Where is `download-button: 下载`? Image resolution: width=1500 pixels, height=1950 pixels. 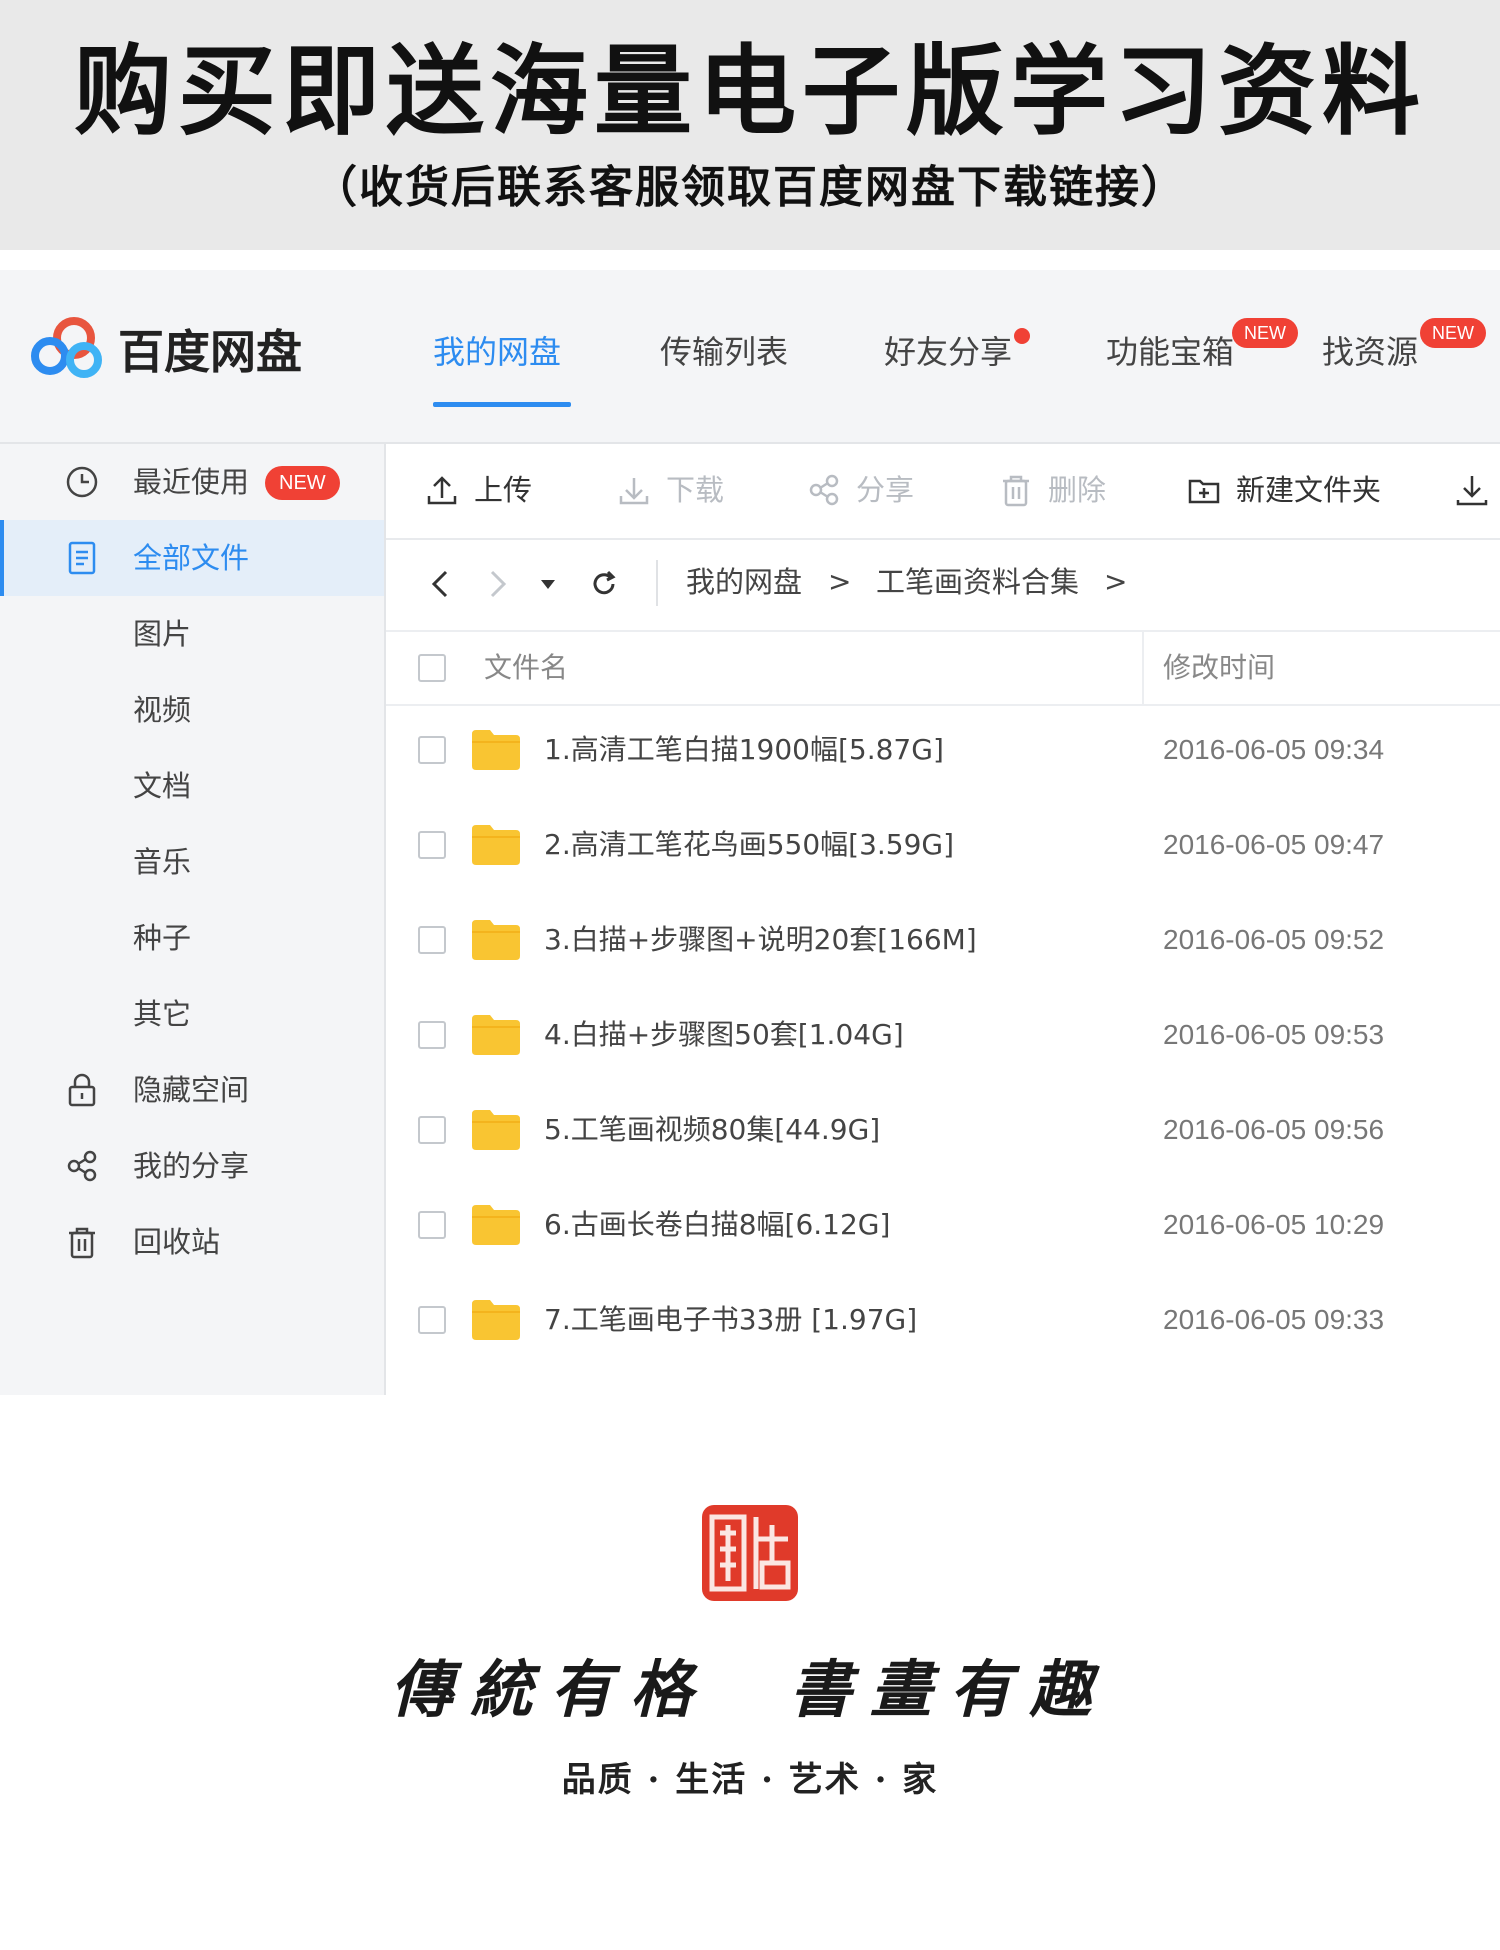 download-button: 下载 is located at coordinates (671, 490).